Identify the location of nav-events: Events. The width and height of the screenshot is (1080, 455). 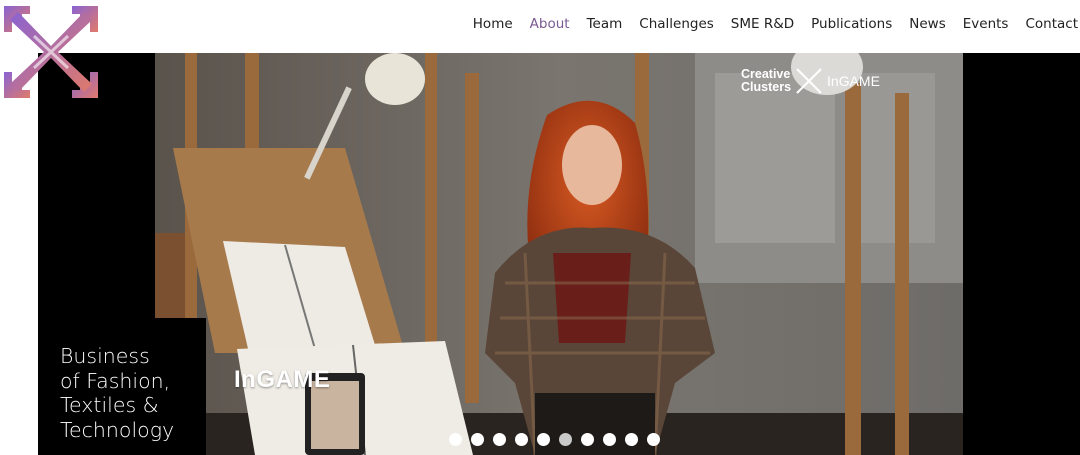
(986, 24).